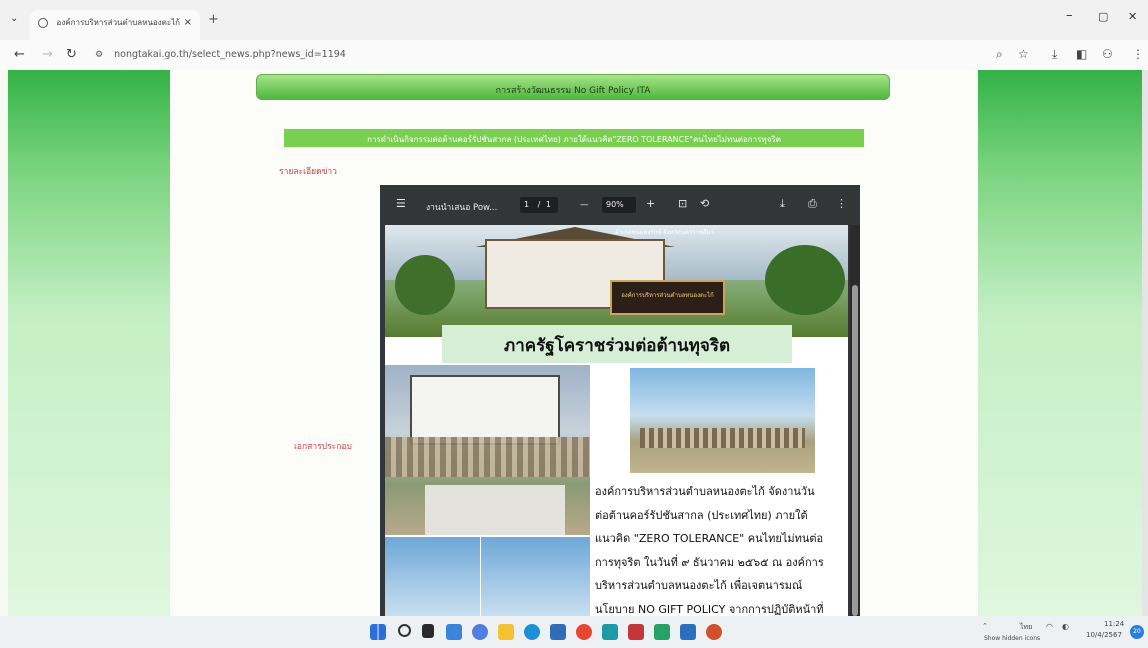 Image resolution: width=1148 pixels, height=648 pixels. I want to click on tab-title: องค์การบริหารส่วนตำบลหนองตะไก้, so click(118, 22).